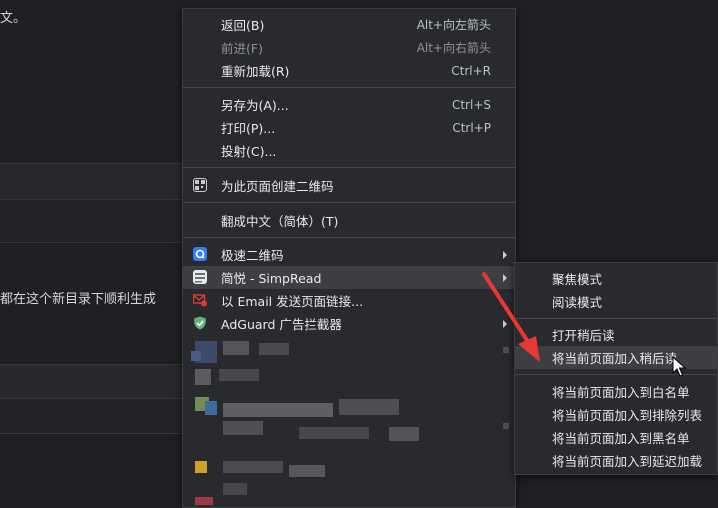  Describe the element at coordinates (200, 323) in the screenshot. I see `adguard-shield-icon` at that location.